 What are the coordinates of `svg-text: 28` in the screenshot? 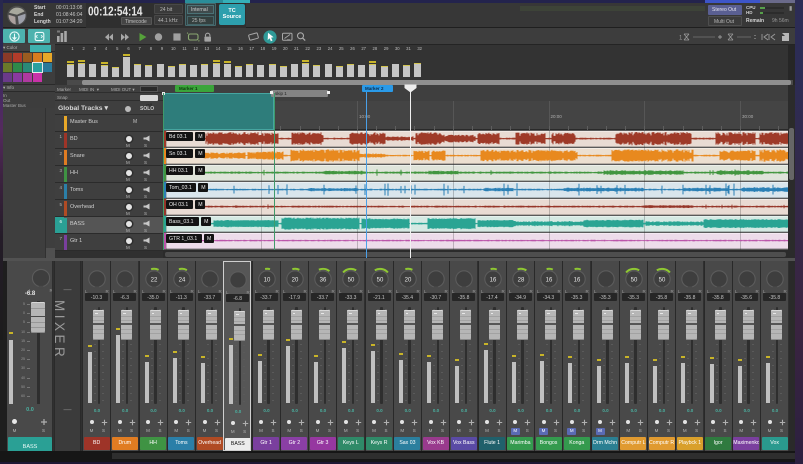 It's located at (520, 281).